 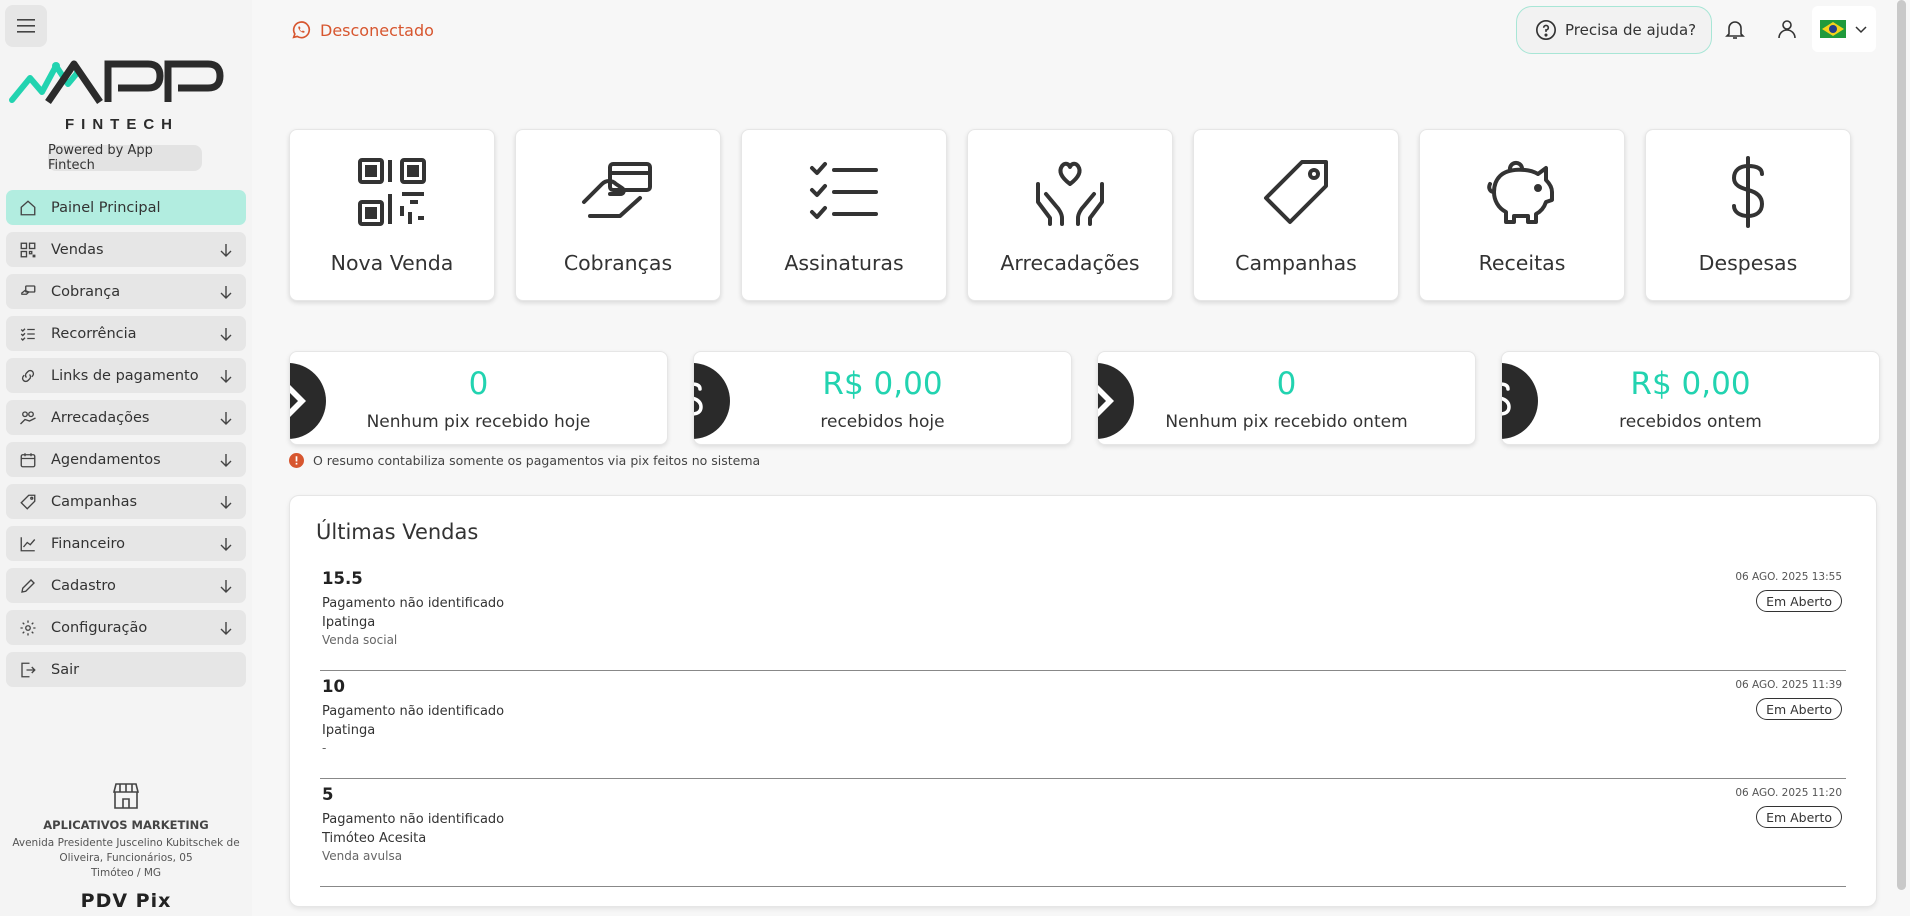 What do you see at coordinates (126, 825) in the screenshot?
I see `company-name: APLICATIVOS MARKETING` at bounding box center [126, 825].